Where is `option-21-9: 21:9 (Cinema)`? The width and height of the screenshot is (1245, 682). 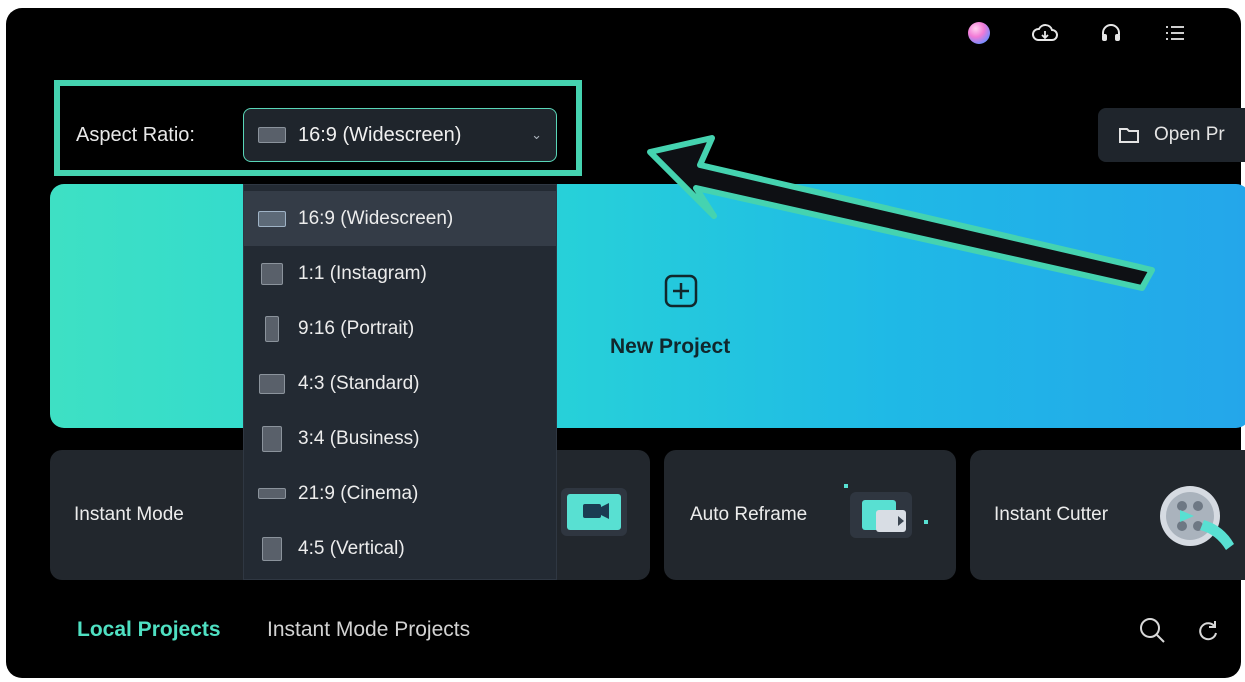
option-21-9: 21:9 (Cinema) is located at coordinates (400, 493).